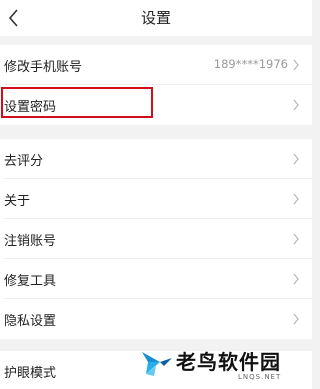 This screenshot has height=389, width=320. Describe the element at coordinates (24, 161) in the screenshot. I see `settings-row-label: 去评分` at that location.